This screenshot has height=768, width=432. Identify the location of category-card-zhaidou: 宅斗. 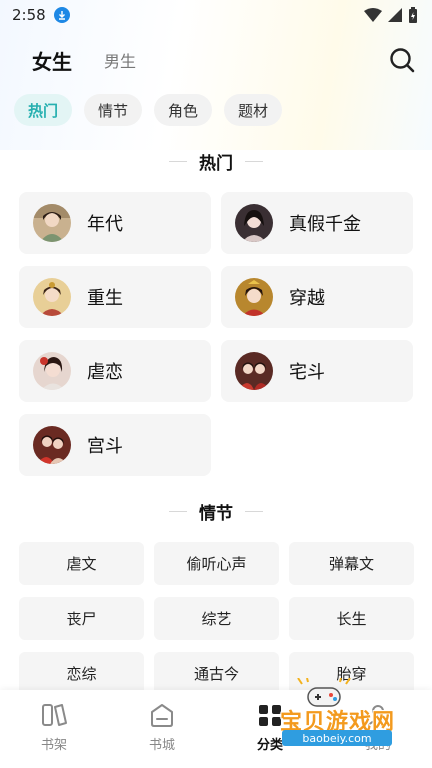
(317, 371).